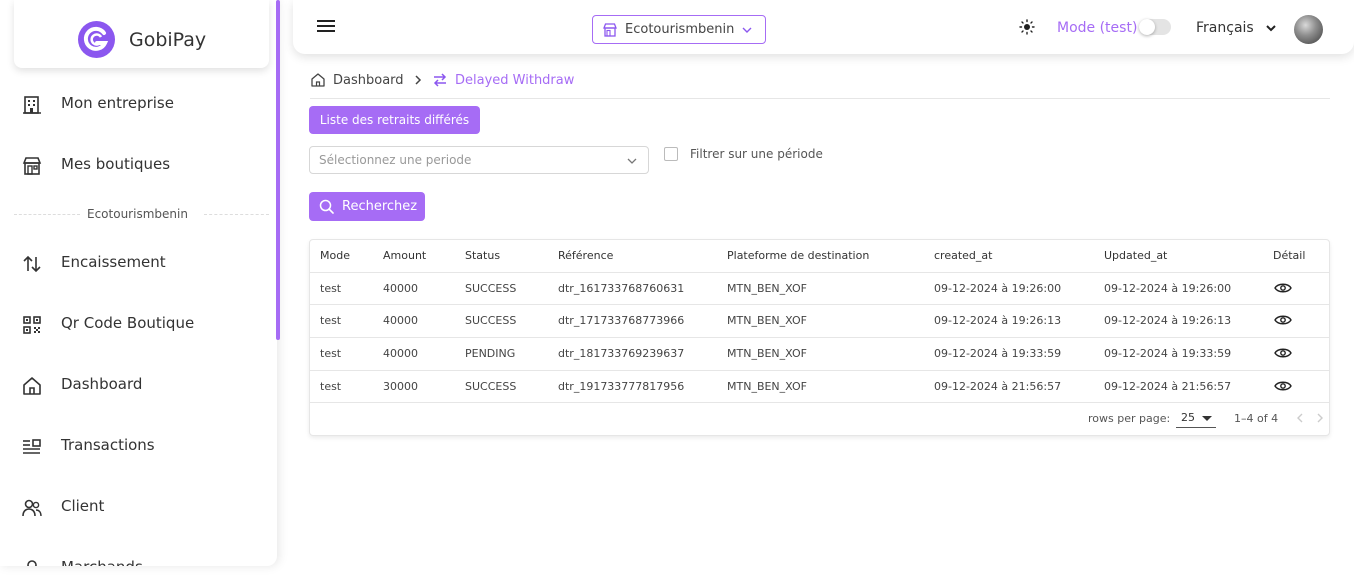 This screenshot has height=582, width=1354. Describe the element at coordinates (108, 445) in the screenshot. I see `sidebar-item-label: Transactions` at that location.